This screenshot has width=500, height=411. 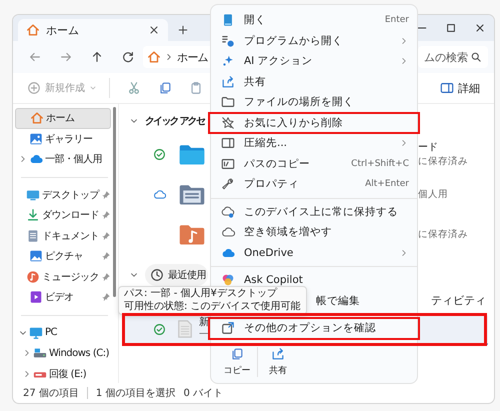 What do you see at coordinates (204, 323) in the screenshot?
I see `file-name: 新` at bounding box center [204, 323].